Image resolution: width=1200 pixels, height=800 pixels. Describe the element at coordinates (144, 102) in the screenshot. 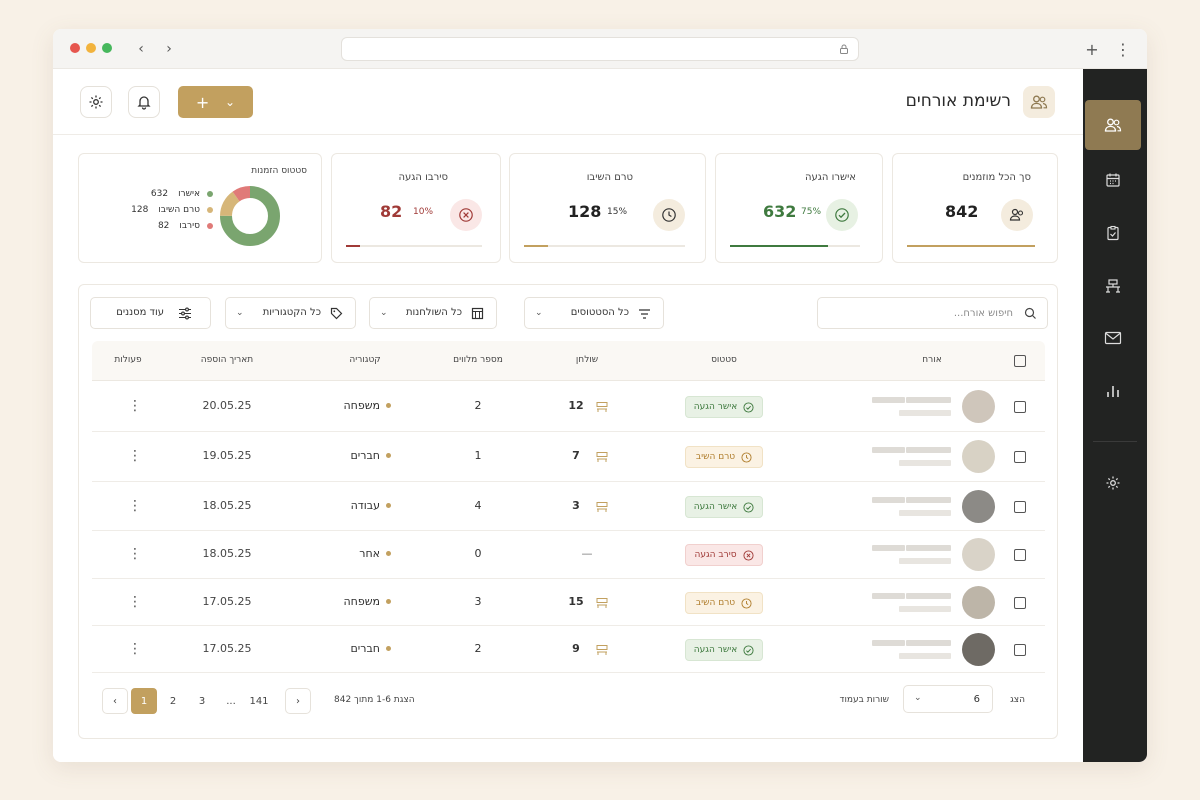

I see `notifications-button` at that location.